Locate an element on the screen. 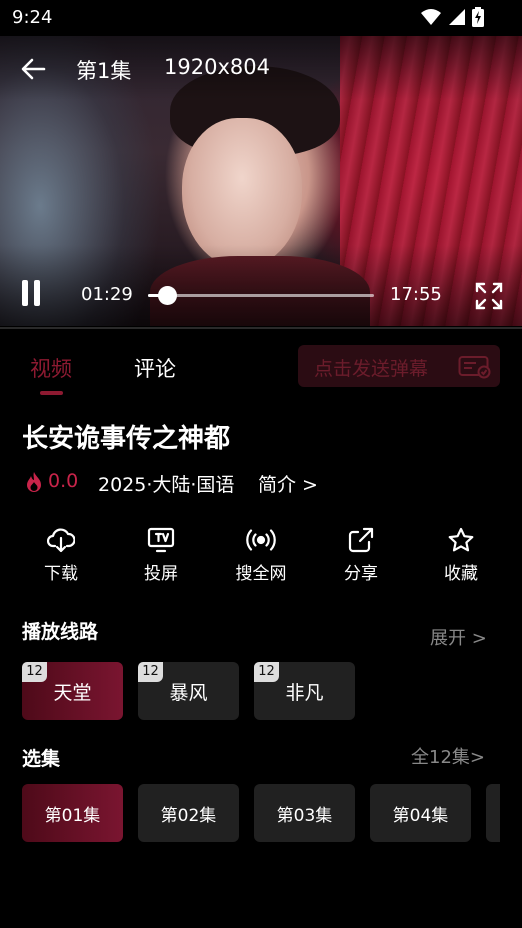 The height and width of the screenshot is (928, 522). pause-icon-bar-left is located at coordinates (25, 293).